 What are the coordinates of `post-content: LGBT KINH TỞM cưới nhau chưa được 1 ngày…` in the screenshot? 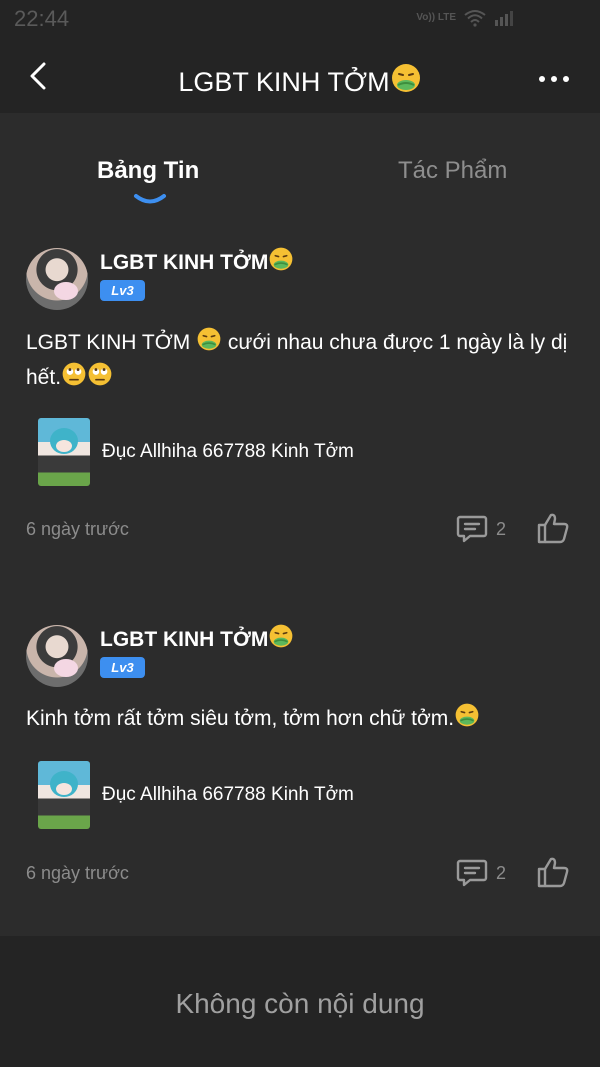 It's located at (300, 360).